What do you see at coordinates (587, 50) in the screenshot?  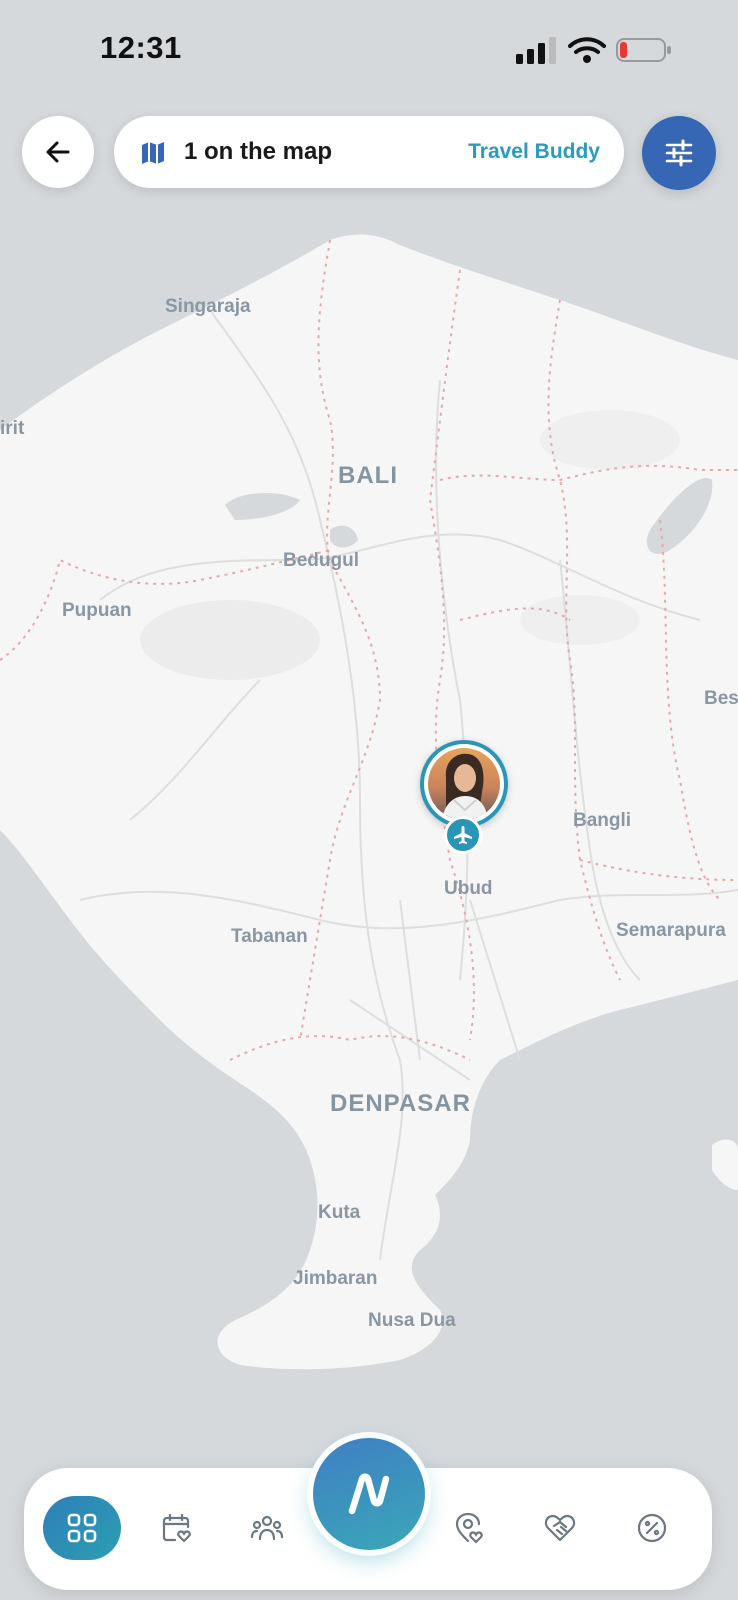 I see `wifi-icon` at bounding box center [587, 50].